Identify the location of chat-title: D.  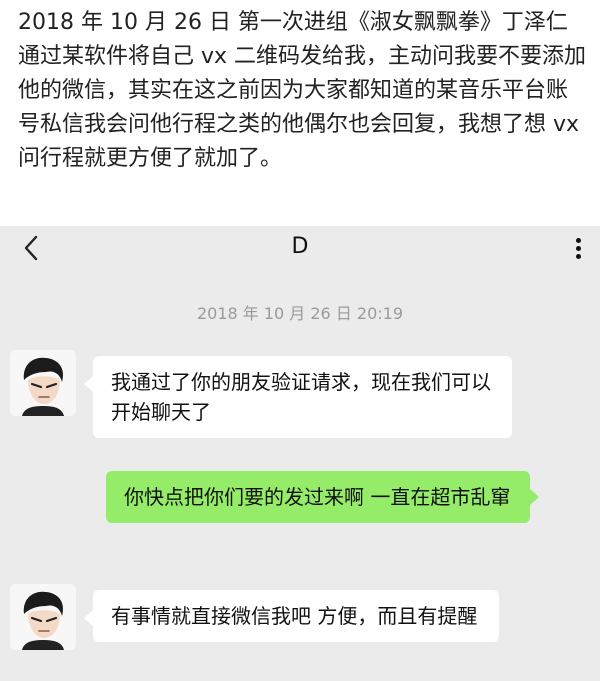
(300, 246).